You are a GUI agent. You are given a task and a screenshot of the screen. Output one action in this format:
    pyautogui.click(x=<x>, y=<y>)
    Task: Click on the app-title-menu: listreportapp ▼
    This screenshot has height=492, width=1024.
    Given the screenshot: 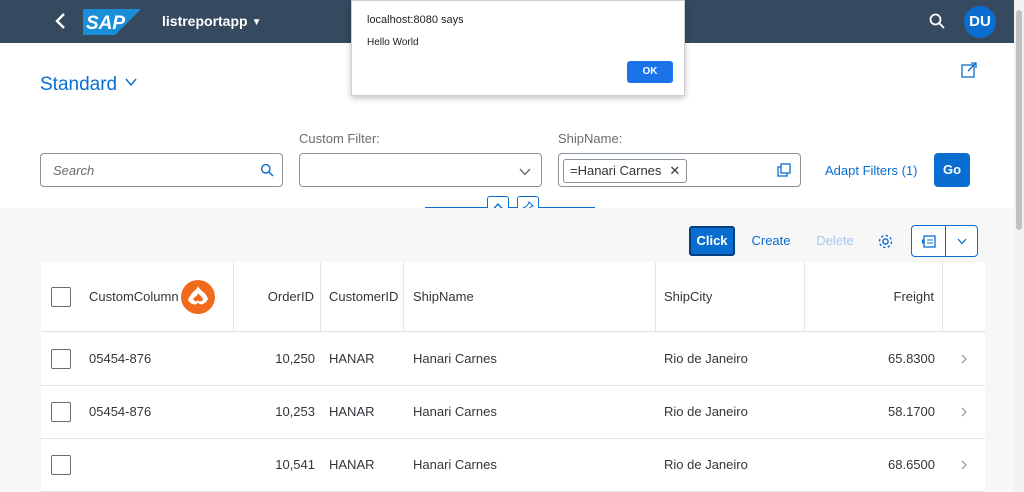 What is the action you would take?
    pyautogui.click(x=211, y=21)
    